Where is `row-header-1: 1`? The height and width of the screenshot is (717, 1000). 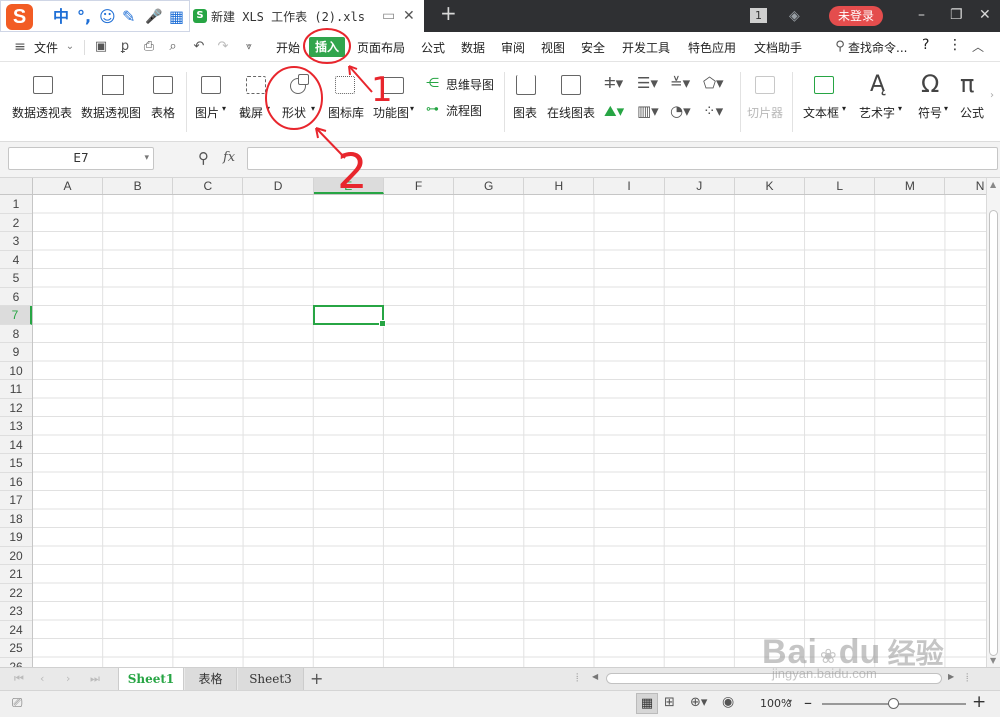
row-header-1: 1 is located at coordinates (16, 204).